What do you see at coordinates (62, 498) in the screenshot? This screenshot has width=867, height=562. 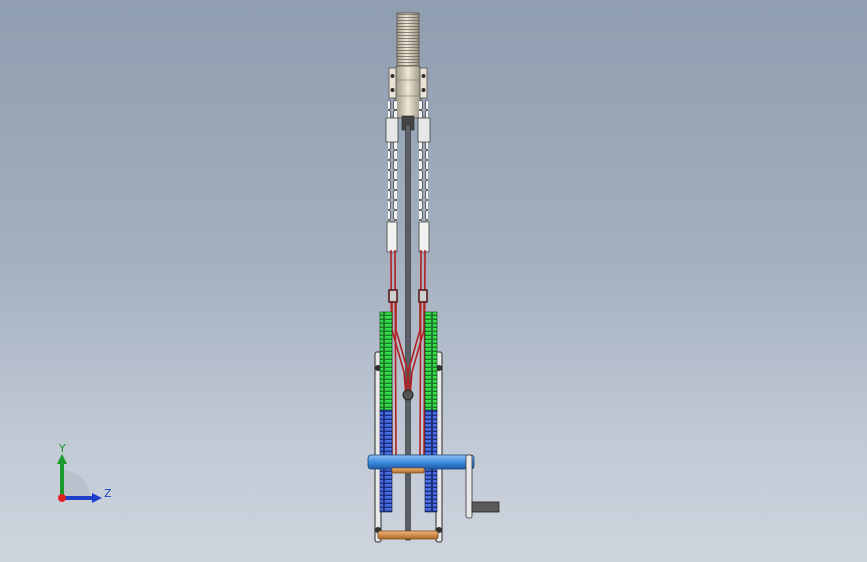 I see `origin-icon` at bounding box center [62, 498].